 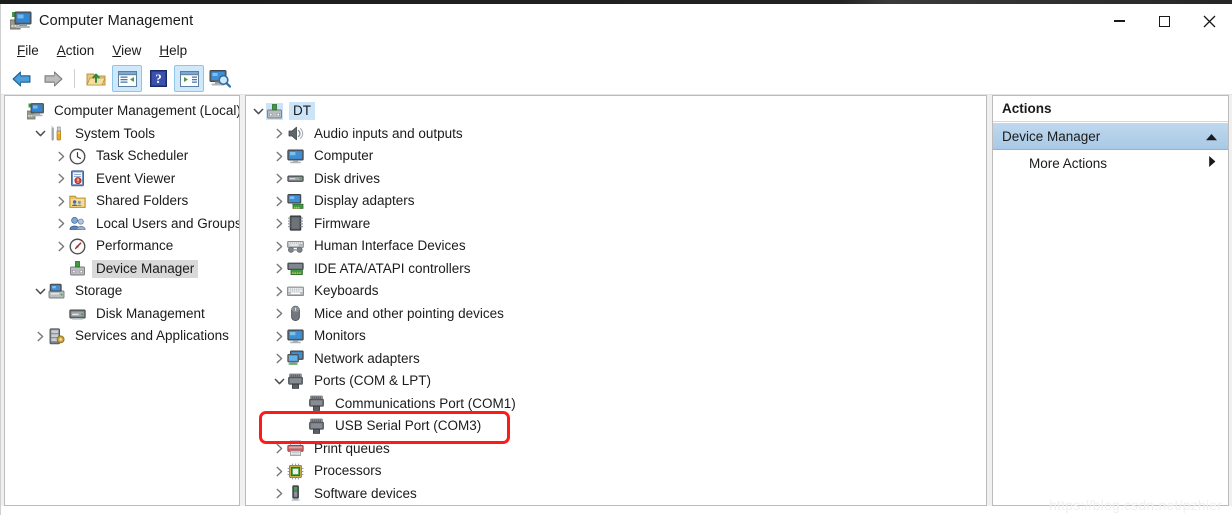 What do you see at coordinates (616, 134) in the screenshot?
I see `device-tree-item-row: Audio inputs and outputs` at bounding box center [616, 134].